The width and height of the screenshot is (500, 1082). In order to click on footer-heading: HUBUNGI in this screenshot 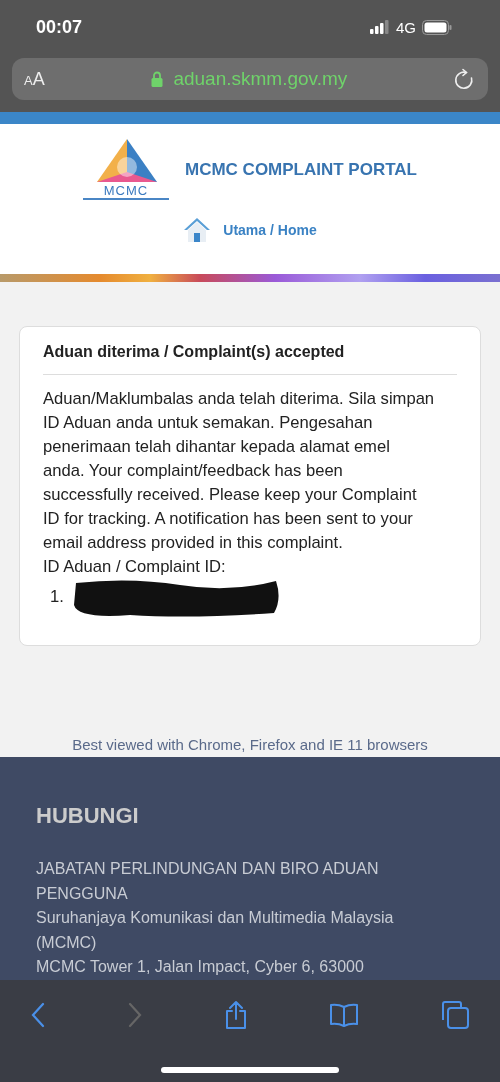, I will do `click(88, 816)`.